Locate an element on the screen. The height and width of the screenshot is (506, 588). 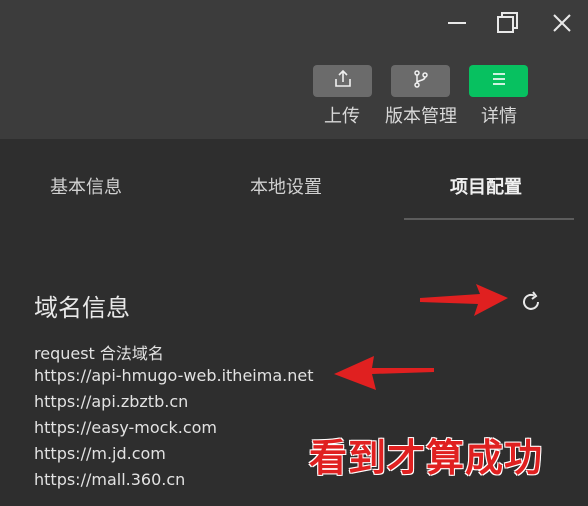
upload-label: 上传 is located at coordinates (342, 116).